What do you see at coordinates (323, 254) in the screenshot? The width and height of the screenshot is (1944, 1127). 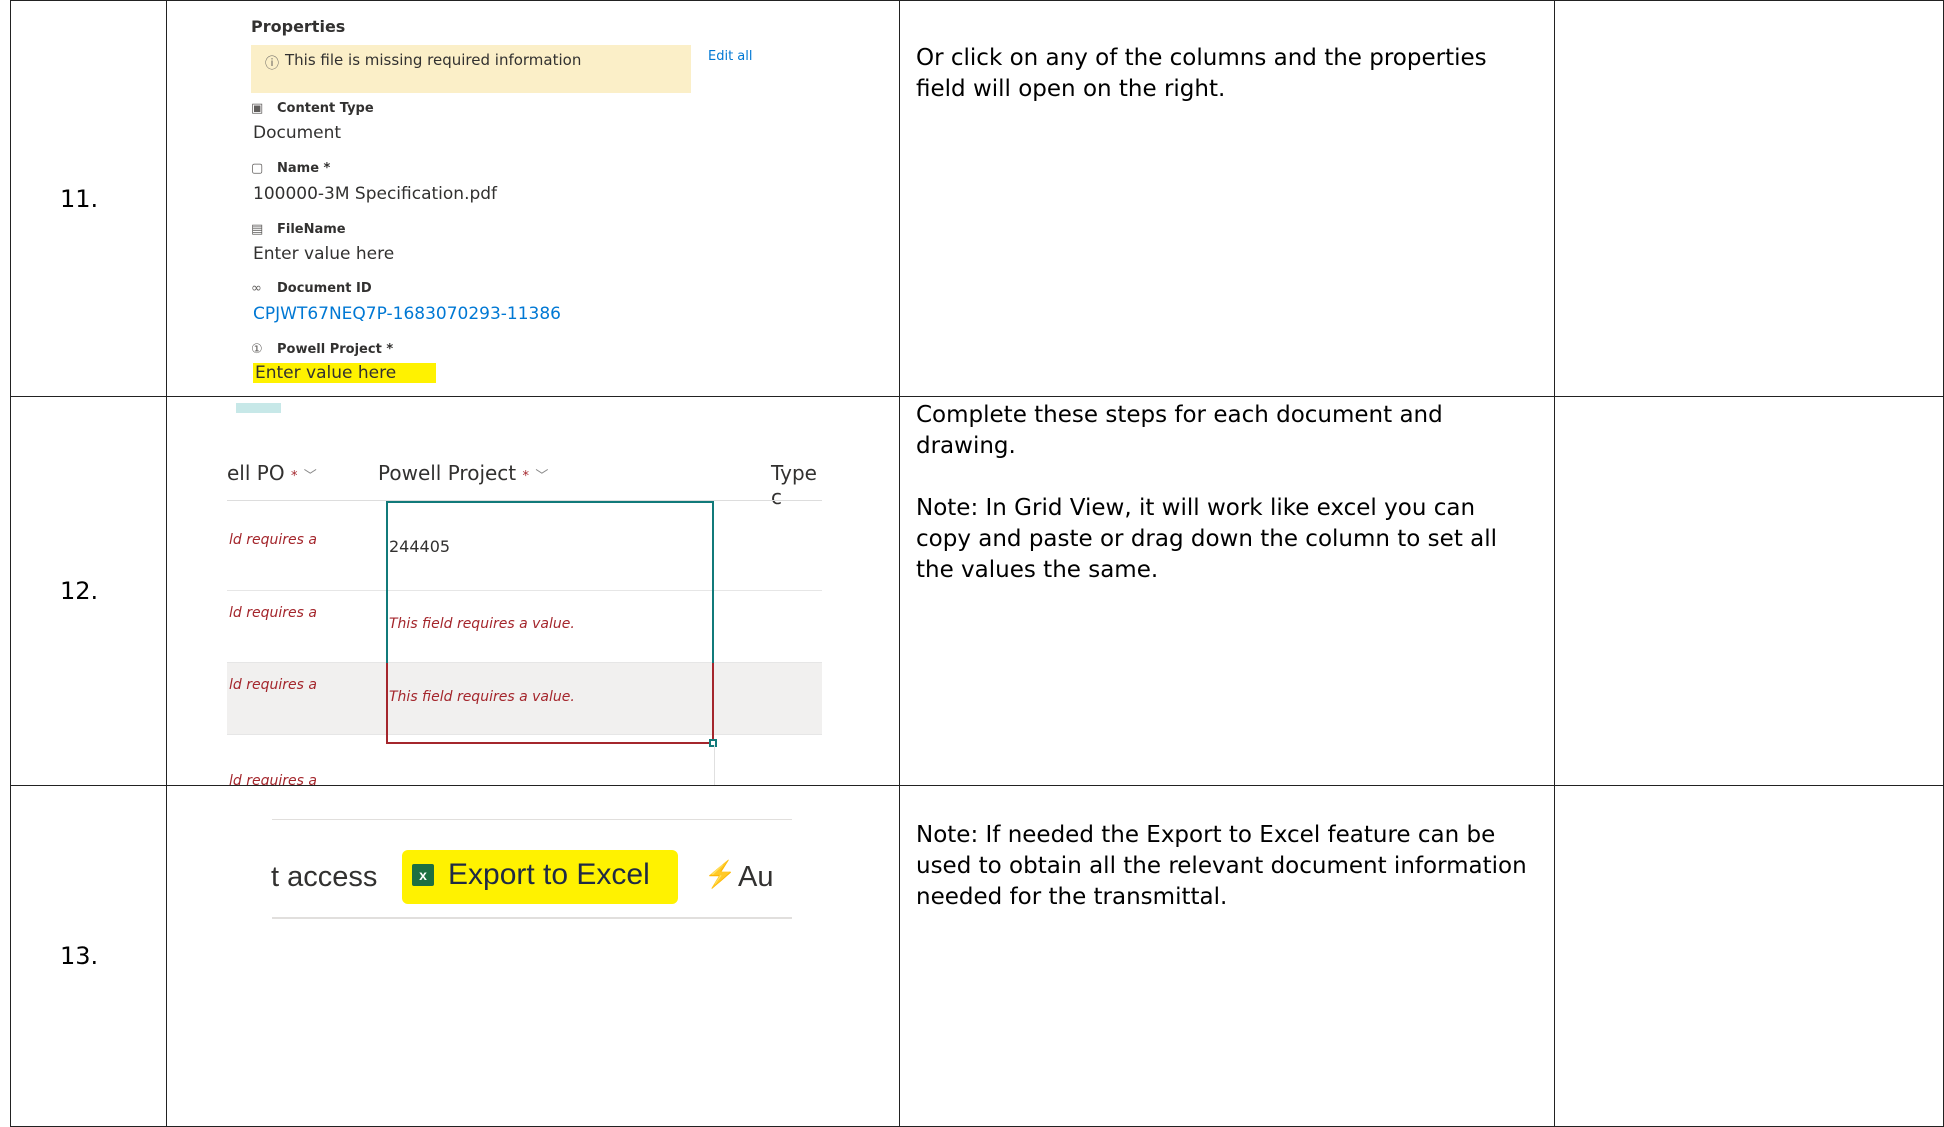 I see `filename-value: Enter value here` at bounding box center [323, 254].